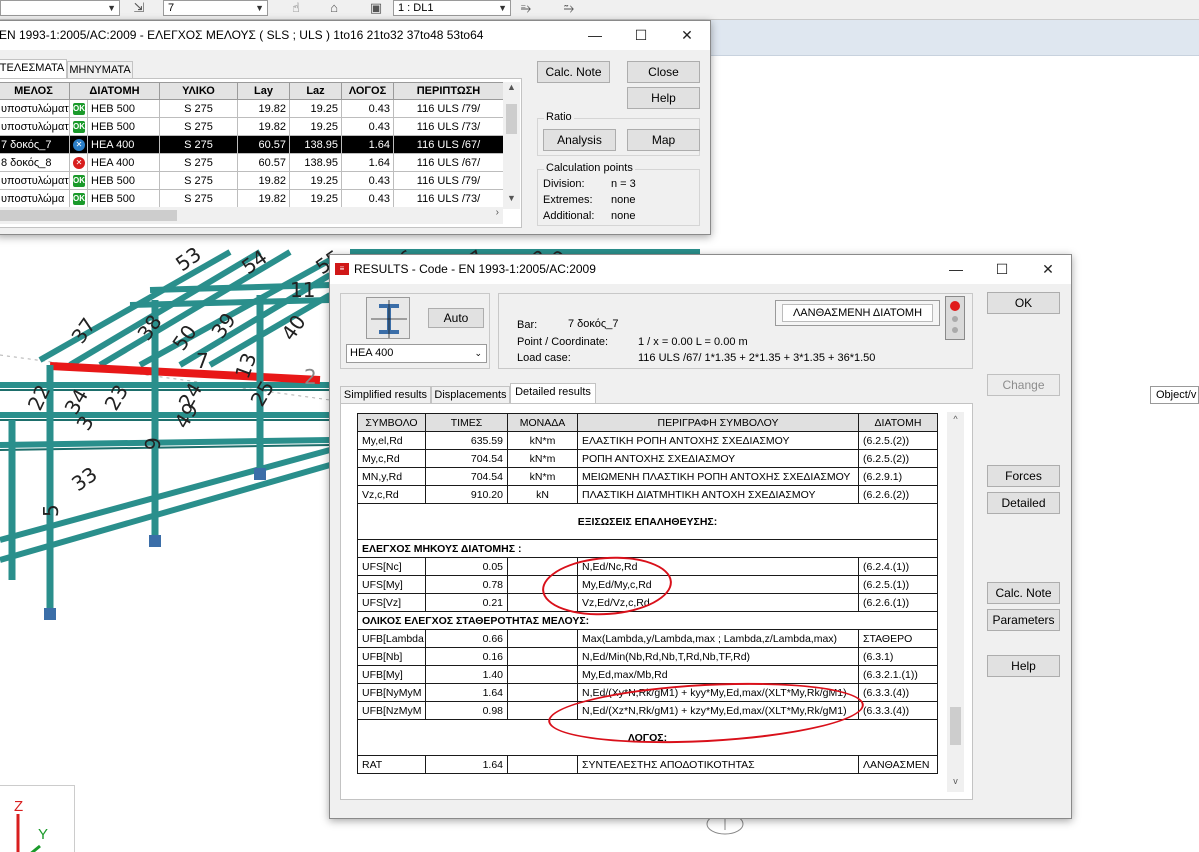 The height and width of the screenshot is (852, 1199). Describe the element at coordinates (466, 476) in the screenshot. I see `value-cell: 704.54` at that location.